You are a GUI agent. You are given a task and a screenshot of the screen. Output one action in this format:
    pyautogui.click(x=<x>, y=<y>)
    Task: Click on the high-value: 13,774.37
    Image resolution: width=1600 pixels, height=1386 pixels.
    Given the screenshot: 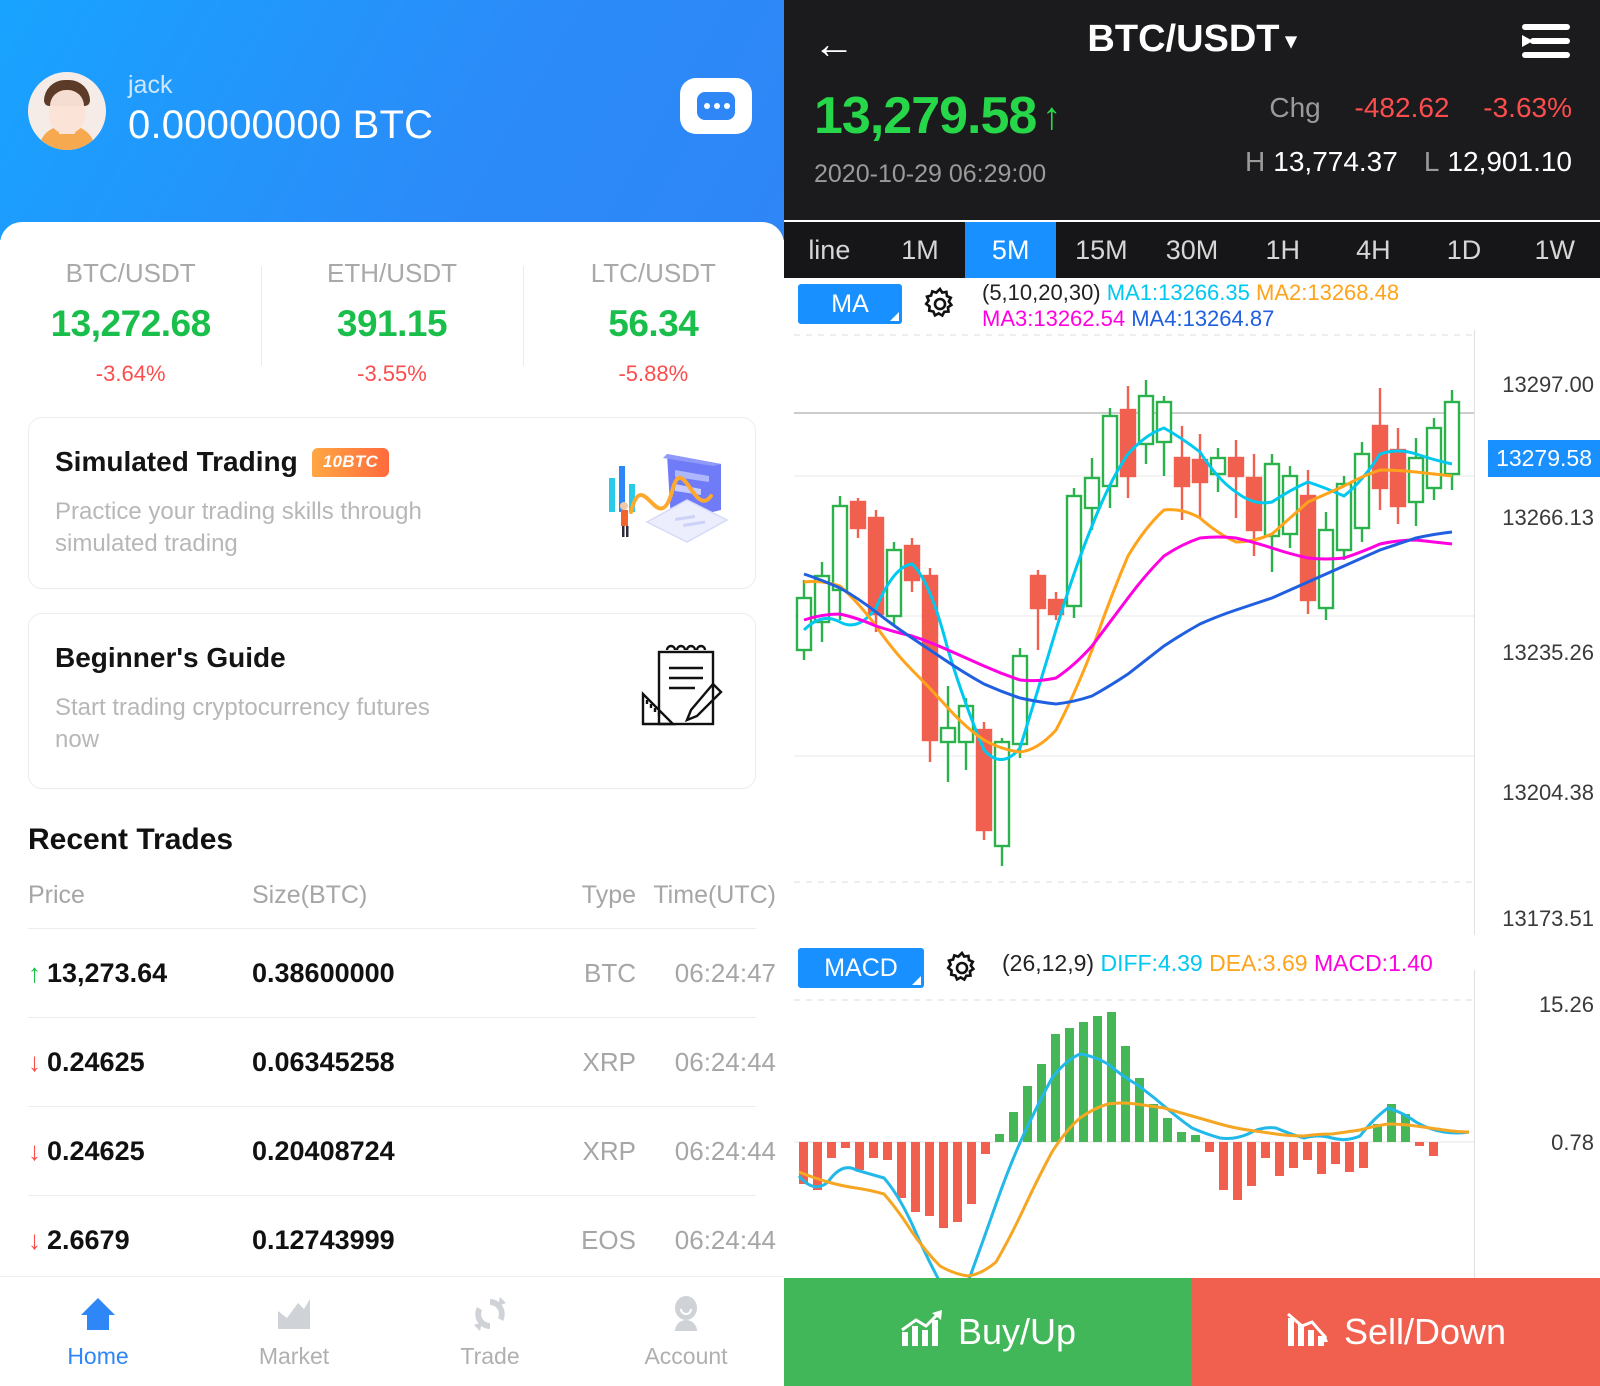 What is the action you would take?
    pyautogui.click(x=1335, y=161)
    